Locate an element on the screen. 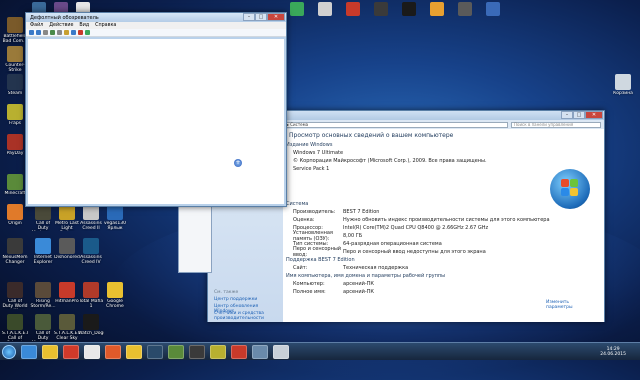  desktop-icon: Assassins Creed IV is located at coordinates (91, 251).